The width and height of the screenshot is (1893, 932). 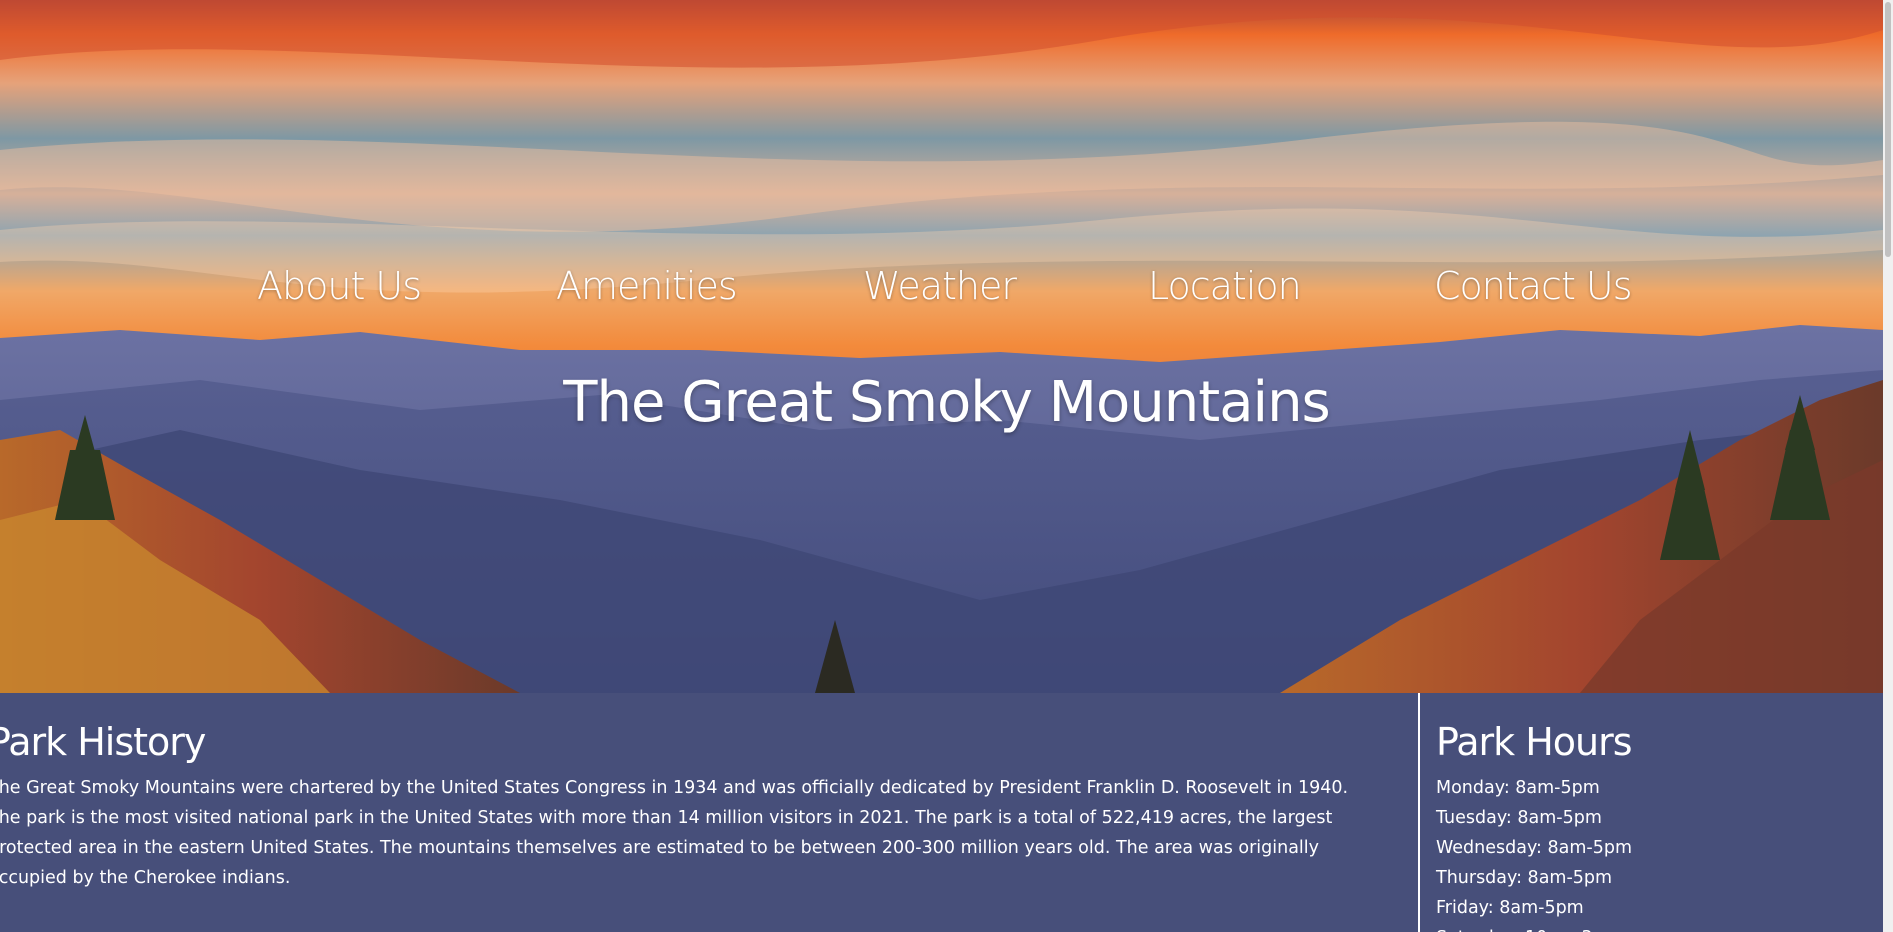 What do you see at coordinates (1225, 286) in the screenshot?
I see `nav-link-location: Location` at bounding box center [1225, 286].